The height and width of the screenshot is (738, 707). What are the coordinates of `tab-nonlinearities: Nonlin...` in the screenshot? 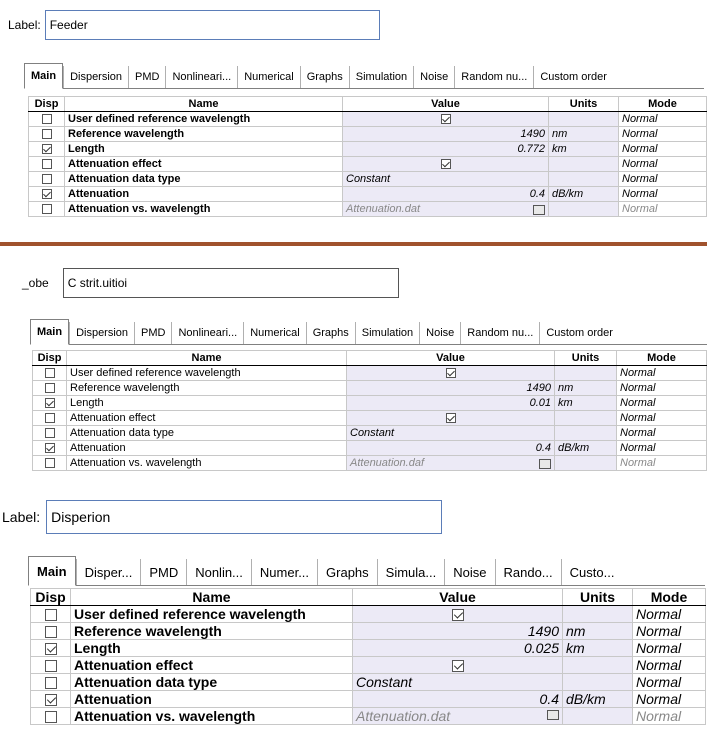 It's located at (218, 572).